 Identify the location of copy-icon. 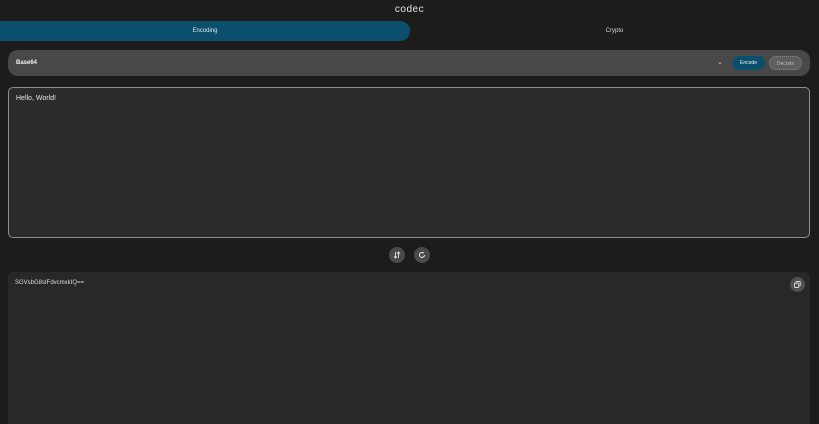
(797, 284).